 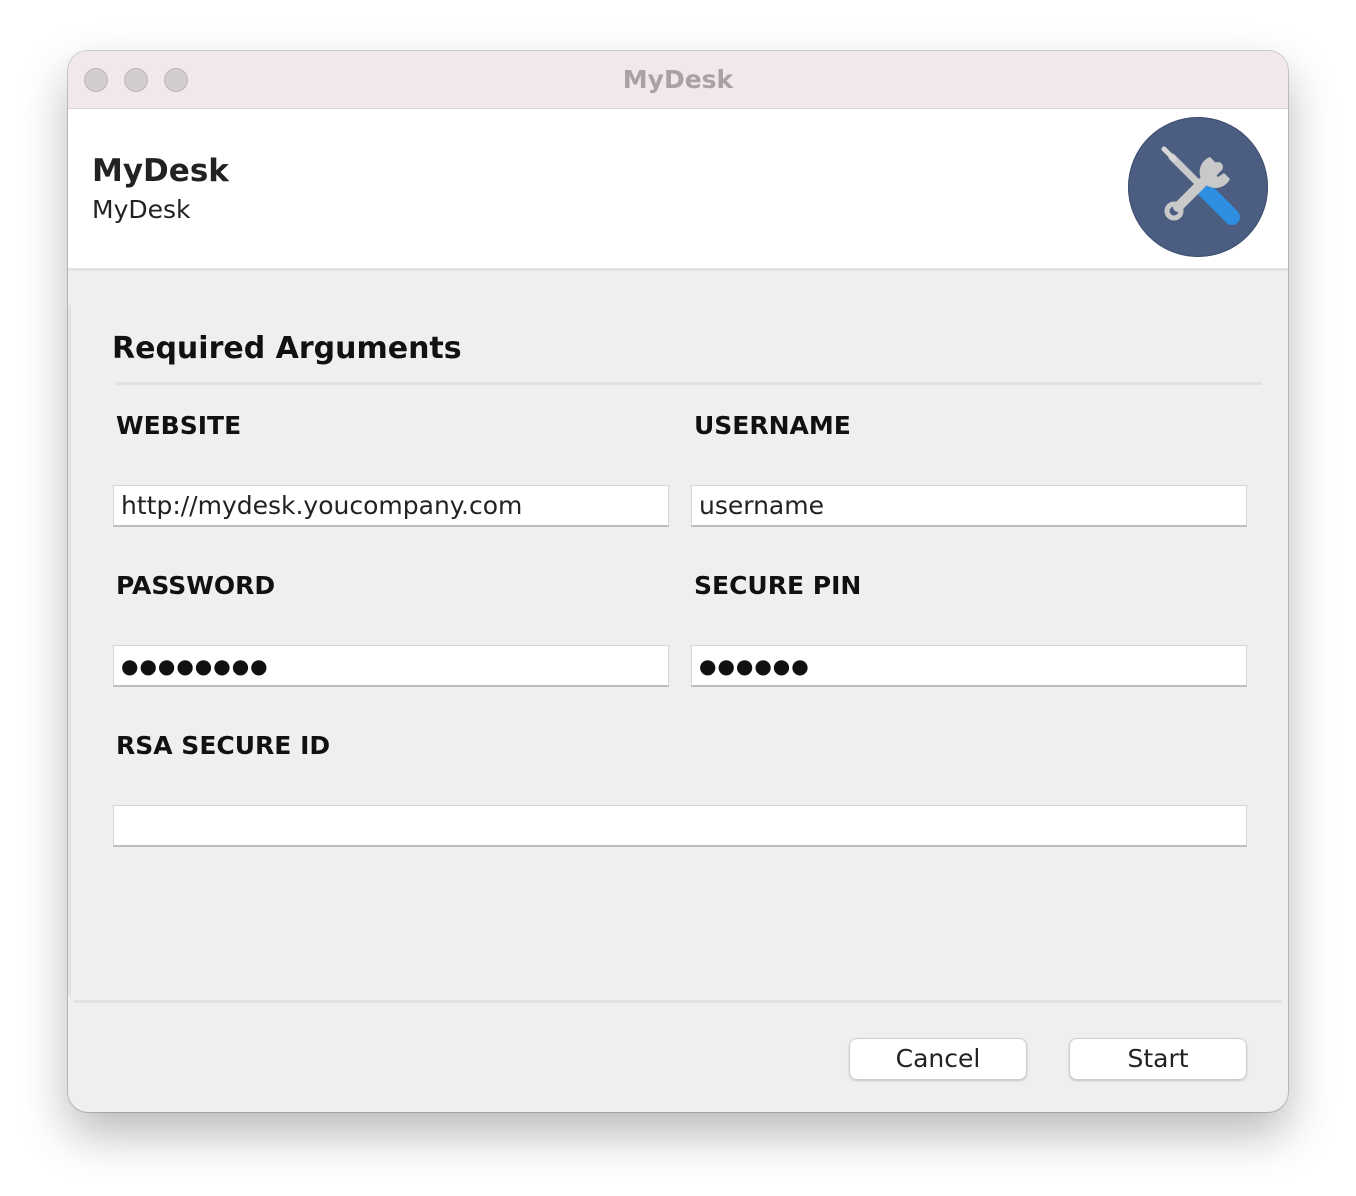 What do you see at coordinates (678, 190) in the screenshot?
I see `app-header: MyDesk MyDesk` at bounding box center [678, 190].